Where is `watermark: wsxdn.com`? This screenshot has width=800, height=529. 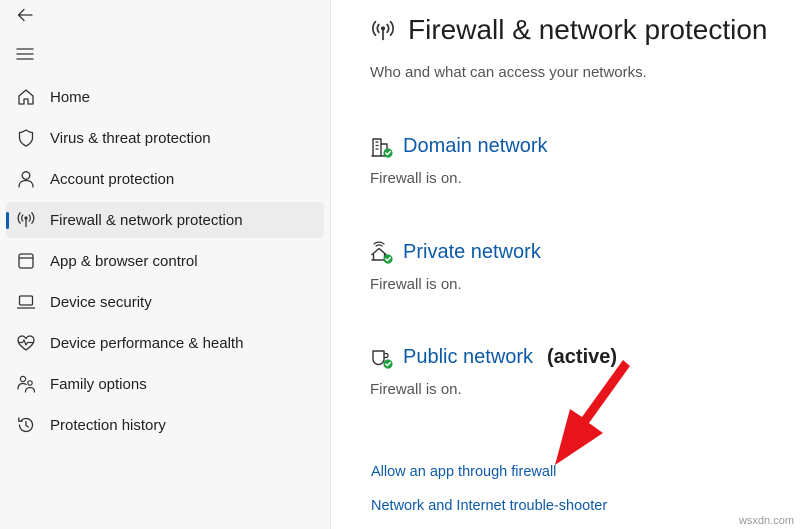
watermark: wsxdn.com is located at coordinates (766, 521).